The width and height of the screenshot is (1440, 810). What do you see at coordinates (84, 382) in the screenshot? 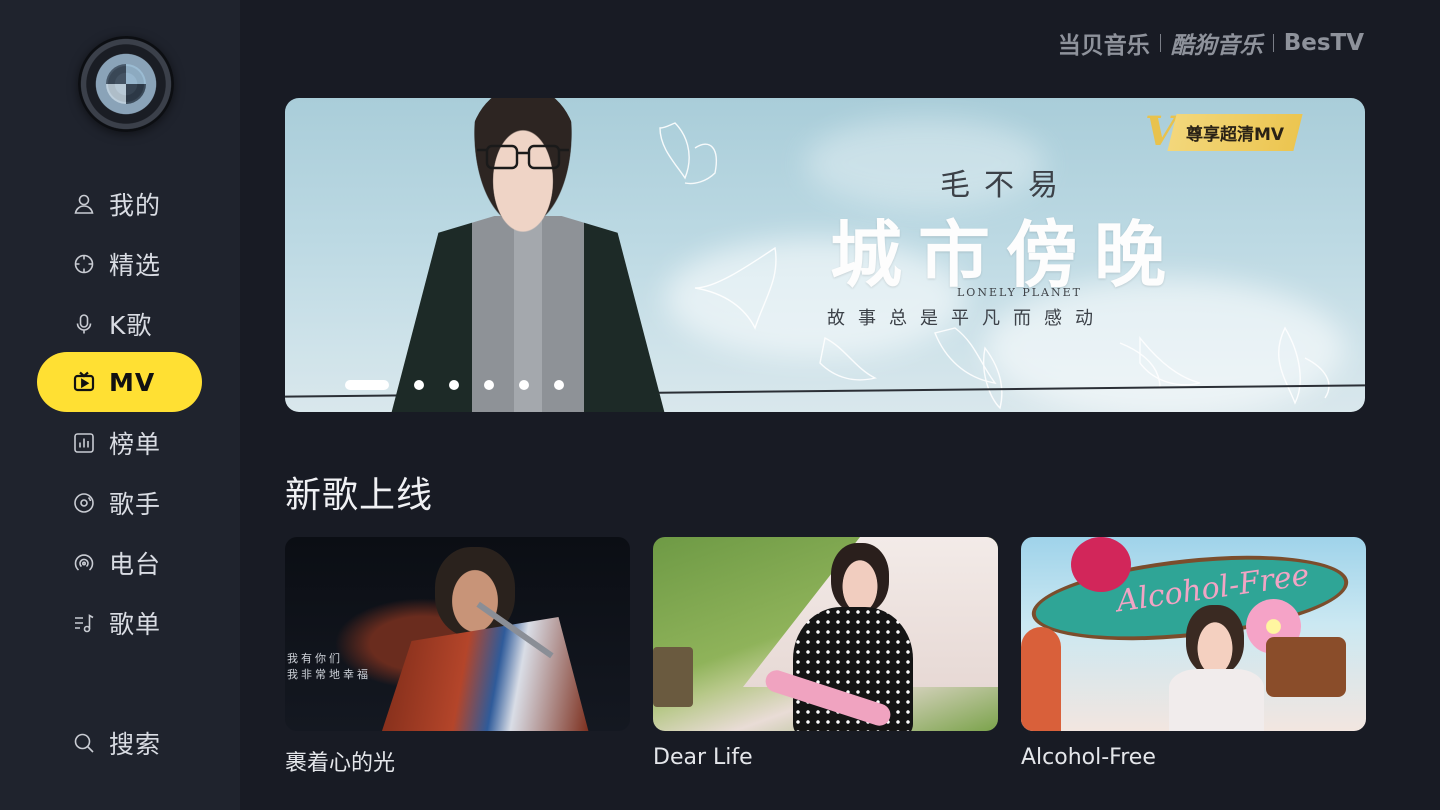
I see `tv-play-icon` at bounding box center [84, 382].